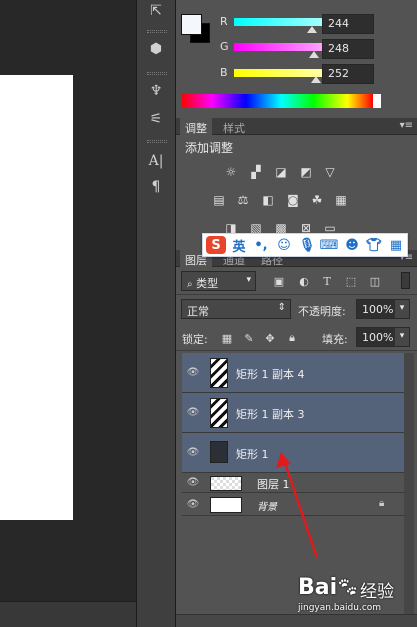 The width and height of the screenshot is (417, 627). I want to click on lock-position-icon: ✥, so click(270, 338).